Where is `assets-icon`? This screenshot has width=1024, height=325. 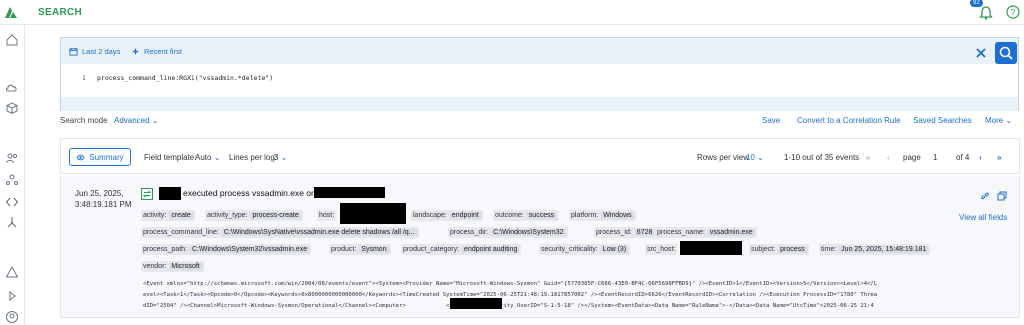 assets-icon is located at coordinates (12, 180).